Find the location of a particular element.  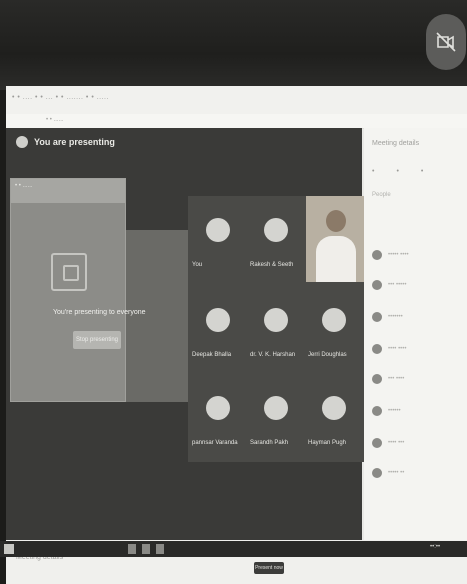

panel-tabs: • • • is located at coordinates (397, 171).